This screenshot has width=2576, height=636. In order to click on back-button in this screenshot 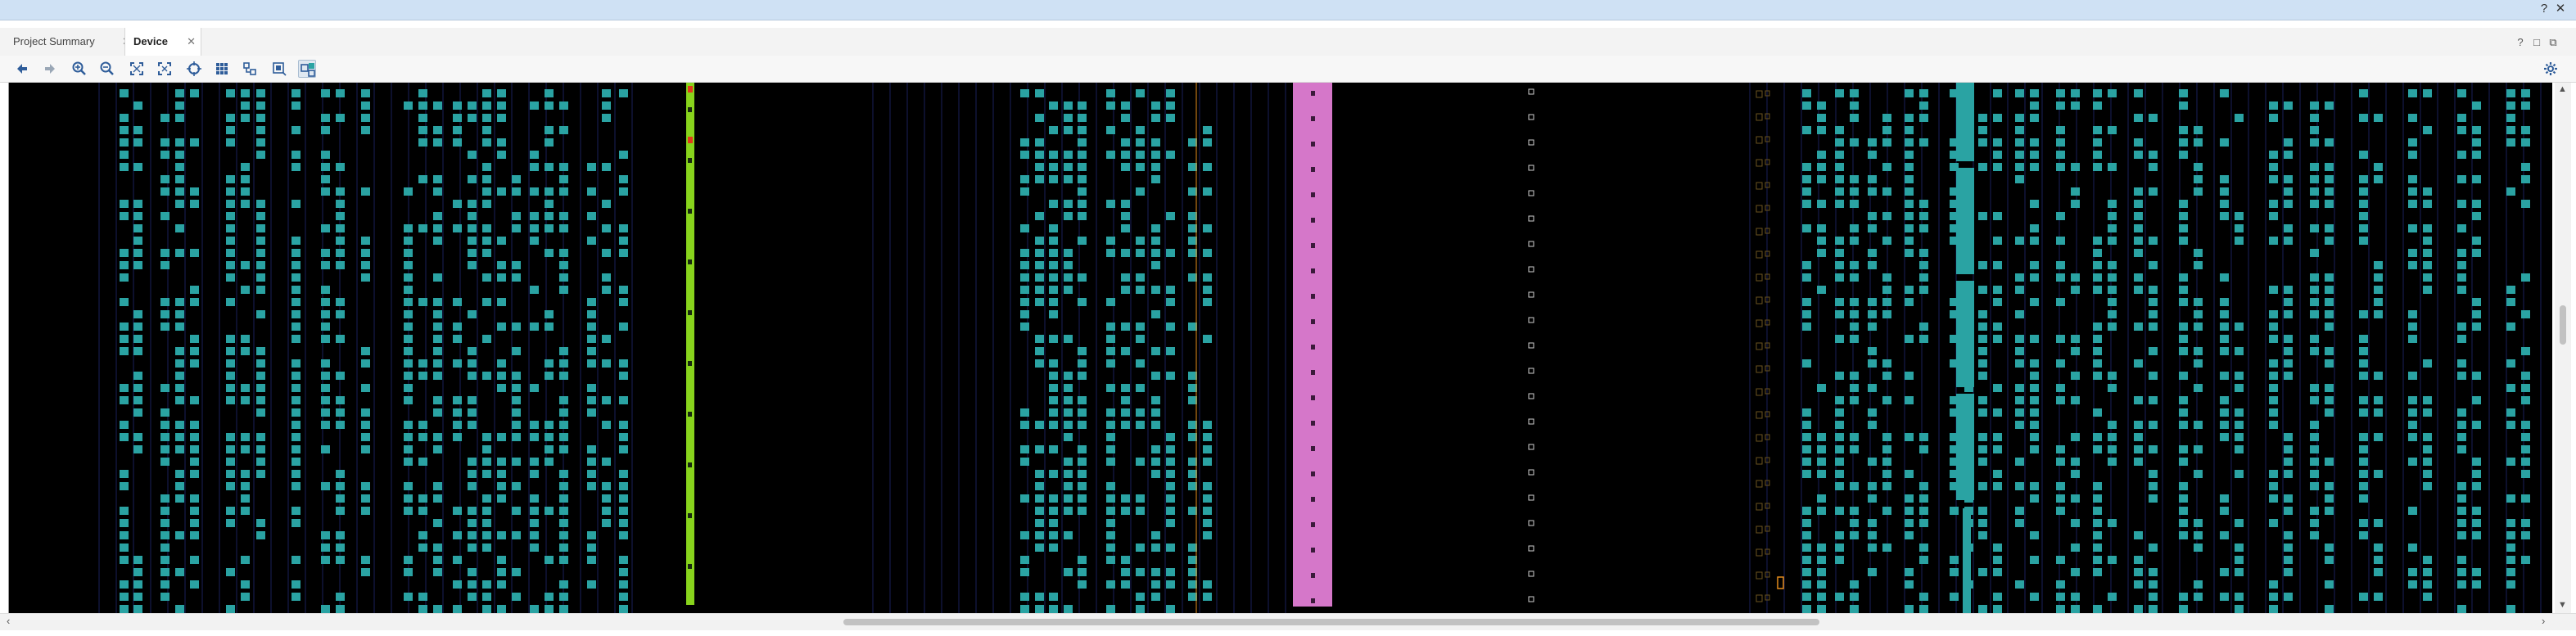, I will do `click(22, 69)`.